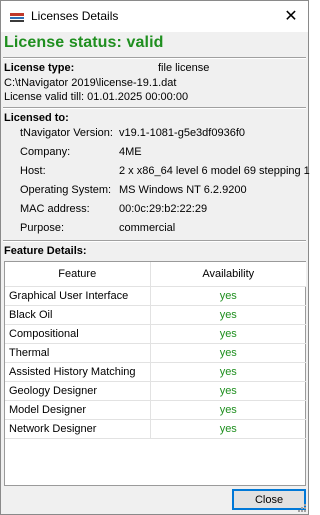 The height and width of the screenshot is (515, 320). I want to click on table-row: Network Designer yes, so click(155, 429).